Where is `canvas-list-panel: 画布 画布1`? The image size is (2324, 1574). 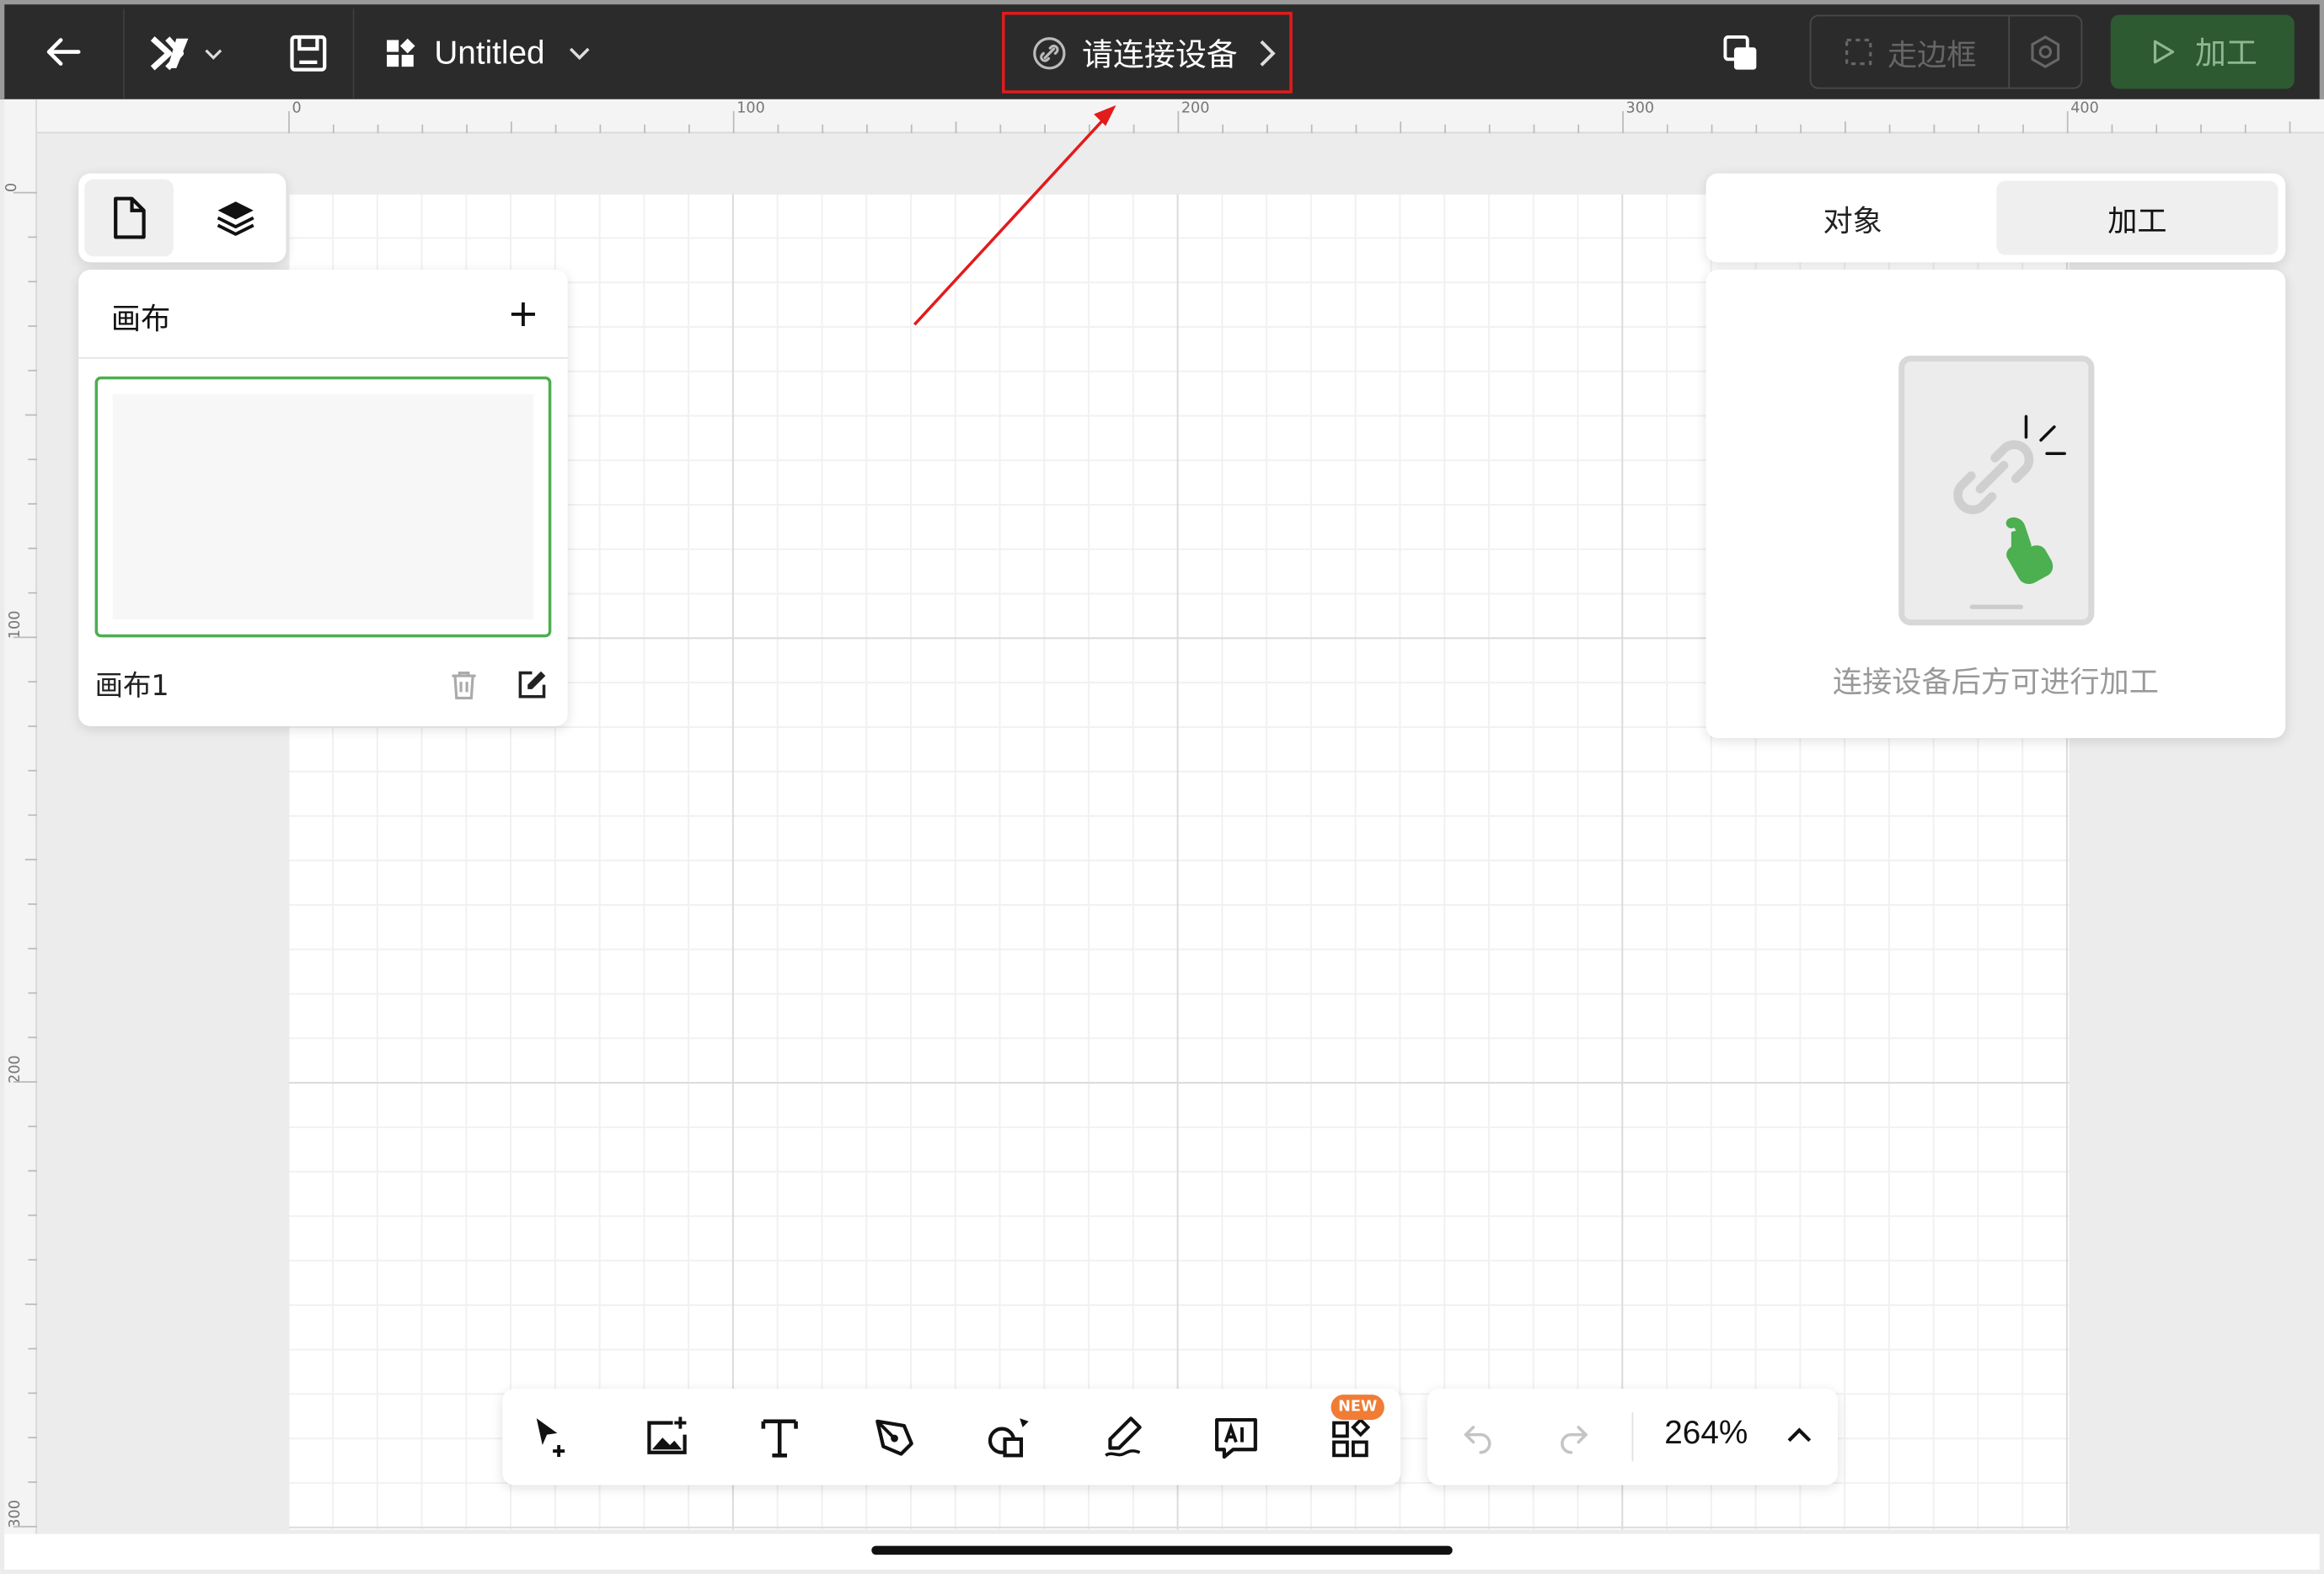
canvas-list-panel: 画布 画布1 is located at coordinates (323, 498).